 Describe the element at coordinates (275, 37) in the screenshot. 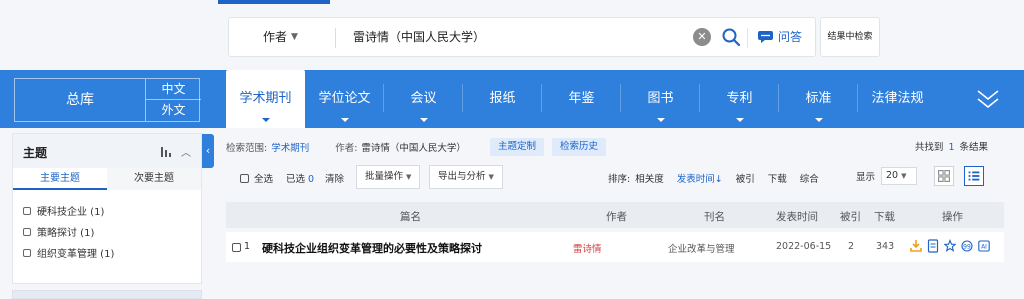

I see `search-field-label: 作者` at that location.